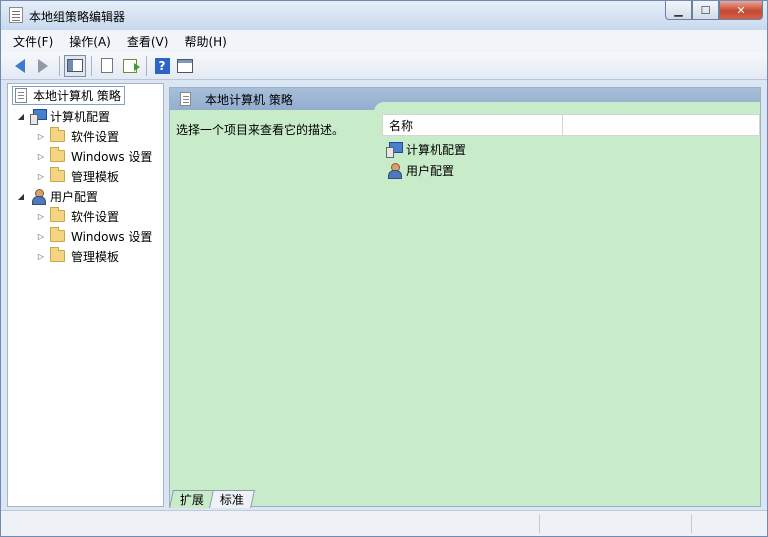 This screenshot has height=537, width=768. I want to click on export-list-icon, so click(131, 65).